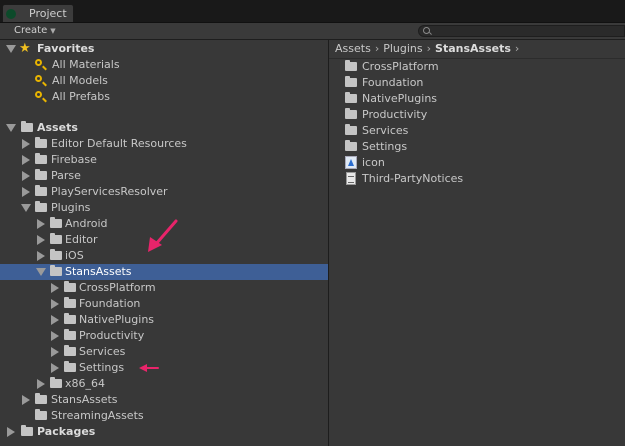  What do you see at coordinates (66, 175) in the screenshot?
I see `tree-item-label: Parse` at bounding box center [66, 175].